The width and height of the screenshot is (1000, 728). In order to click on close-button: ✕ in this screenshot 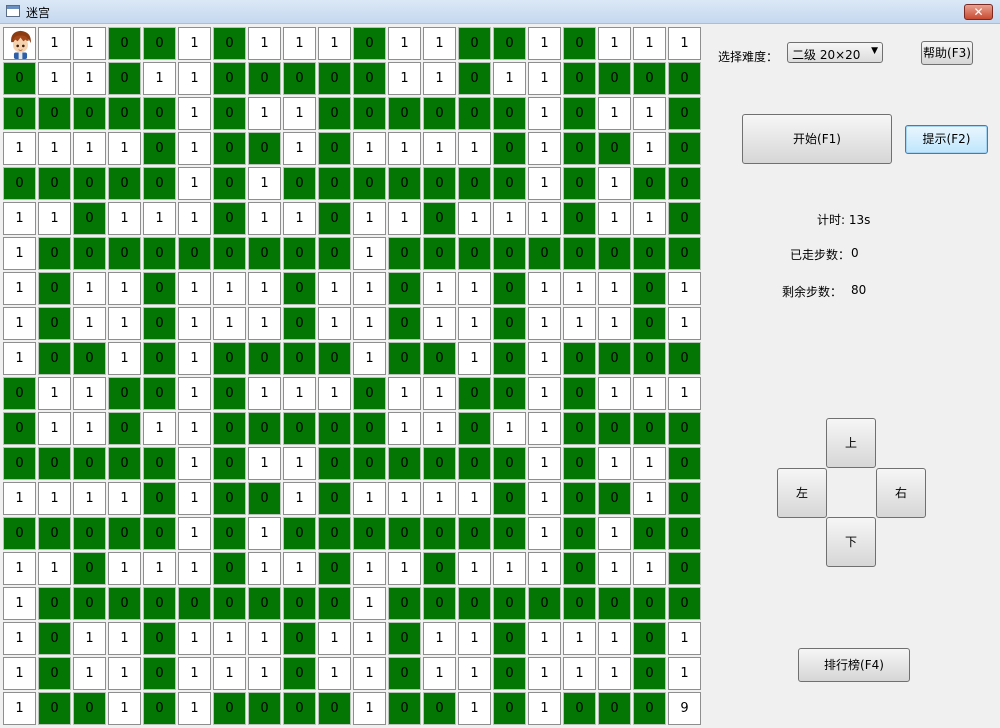, I will do `click(978, 12)`.